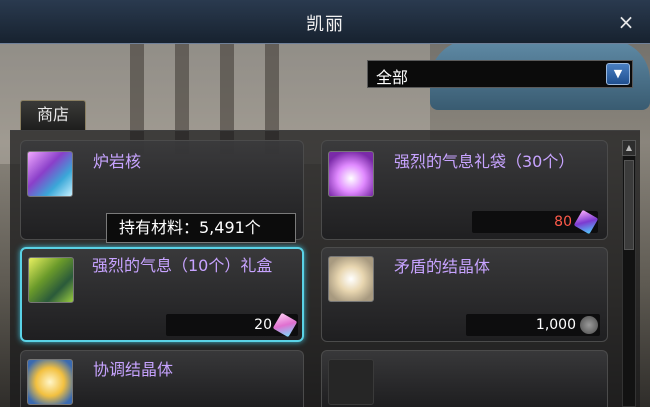 This screenshot has width=650, height=407. What do you see at coordinates (500, 74) in the screenshot?
I see `category-dropdown: 全部 ▼` at bounding box center [500, 74].